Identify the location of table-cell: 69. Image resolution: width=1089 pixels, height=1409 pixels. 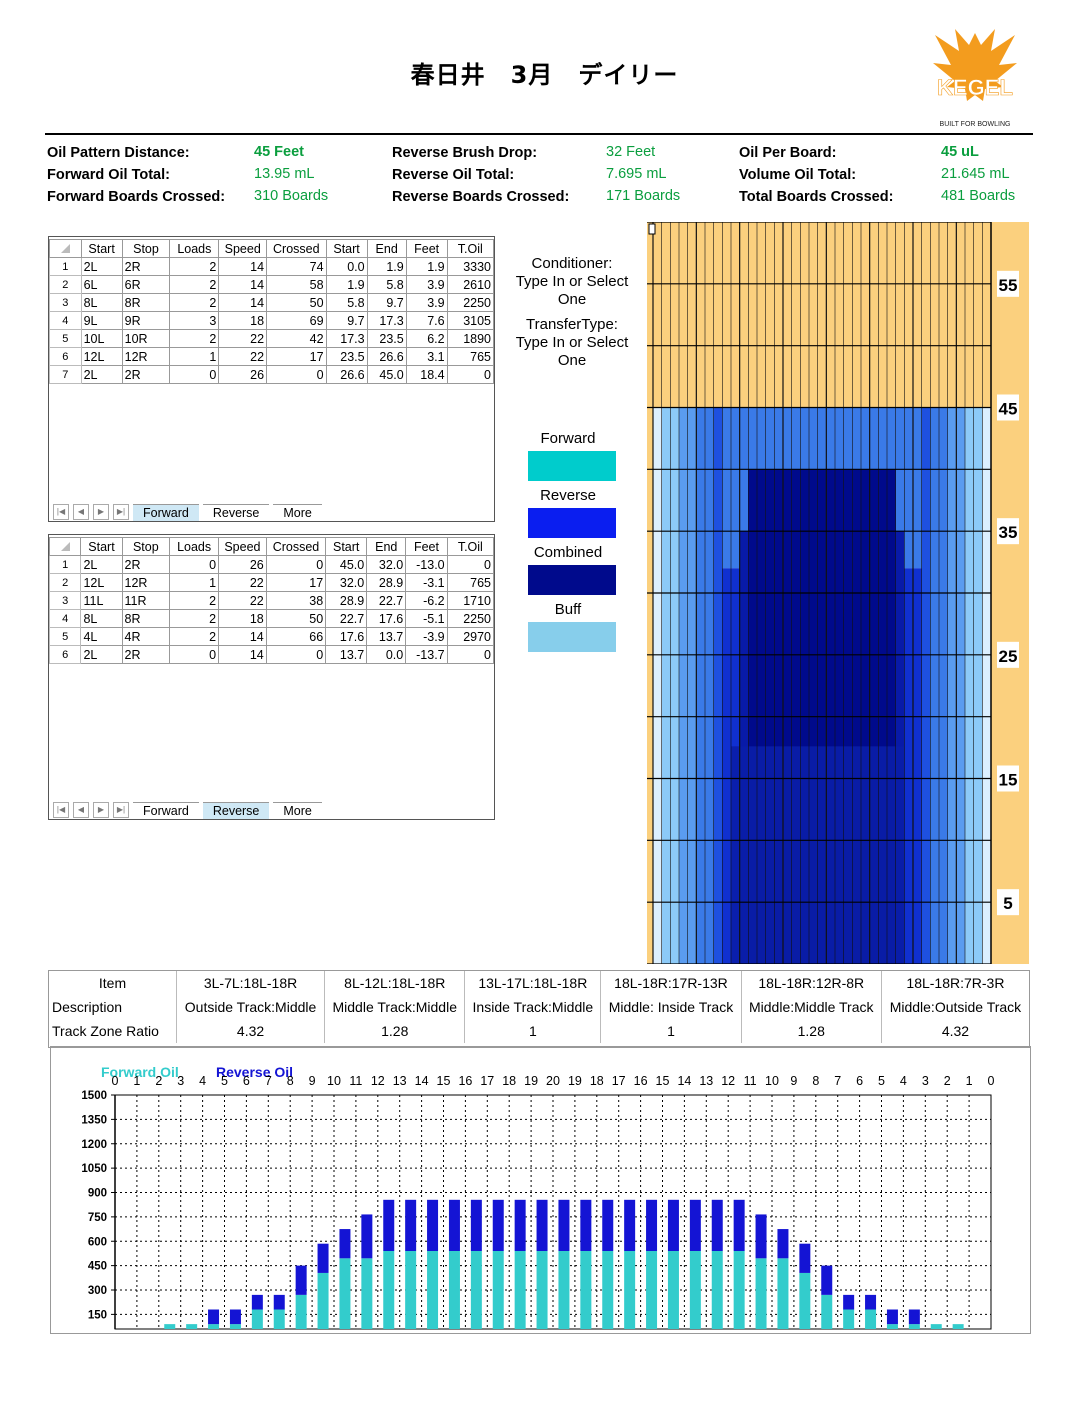
(296, 320).